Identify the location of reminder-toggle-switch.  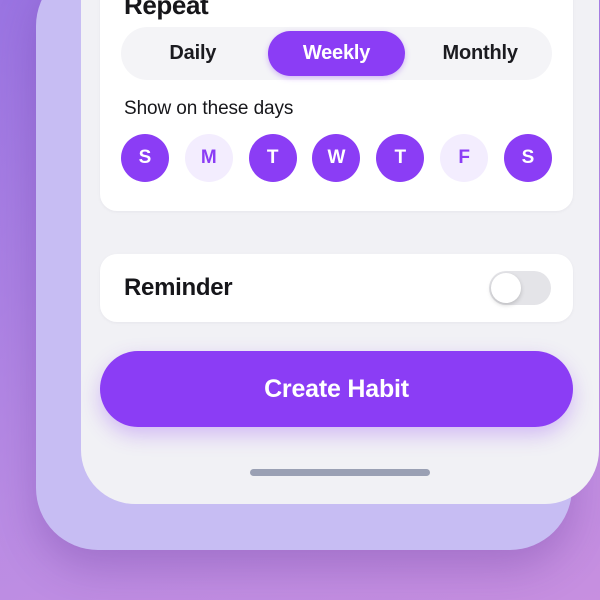
(520, 288).